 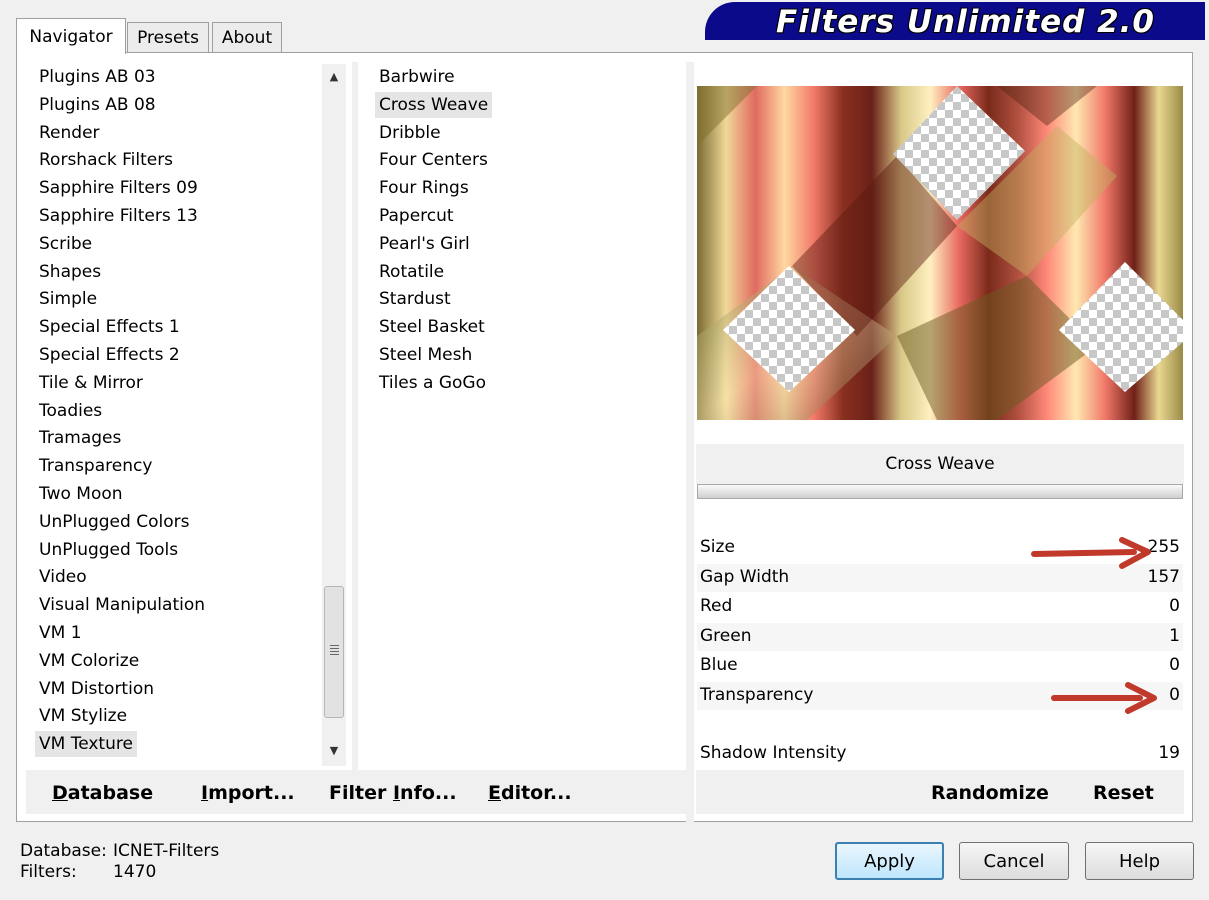 What do you see at coordinates (424, 244) in the screenshot?
I see `filter-item: Pearl's Girl` at bounding box center [424, 244].